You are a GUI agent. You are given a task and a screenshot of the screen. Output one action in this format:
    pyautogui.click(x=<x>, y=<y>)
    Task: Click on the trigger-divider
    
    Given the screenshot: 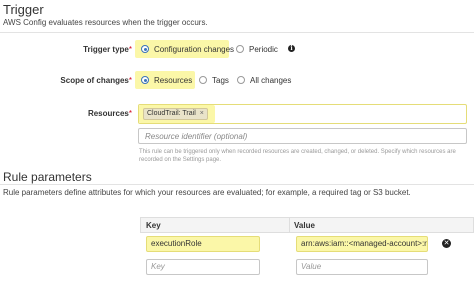 What is the action you would take?
    pyautogui.click(x=237, y=32)
    